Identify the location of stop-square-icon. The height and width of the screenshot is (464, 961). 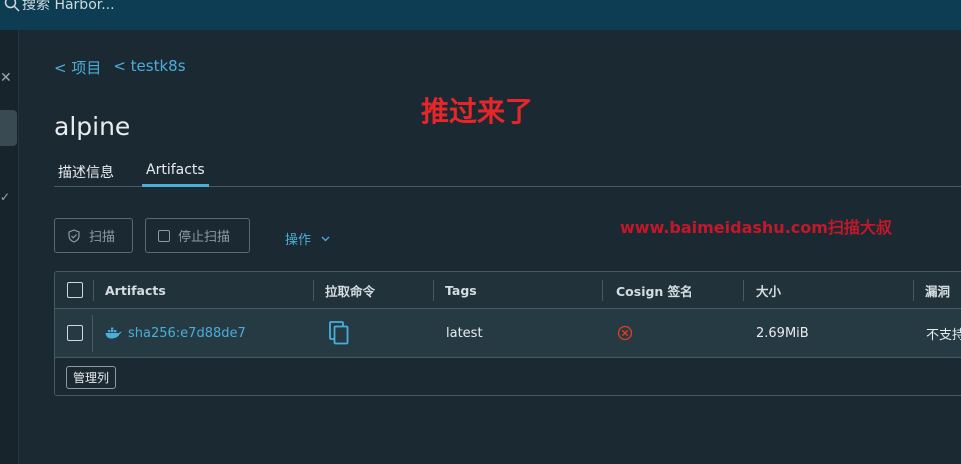
(164, 235).